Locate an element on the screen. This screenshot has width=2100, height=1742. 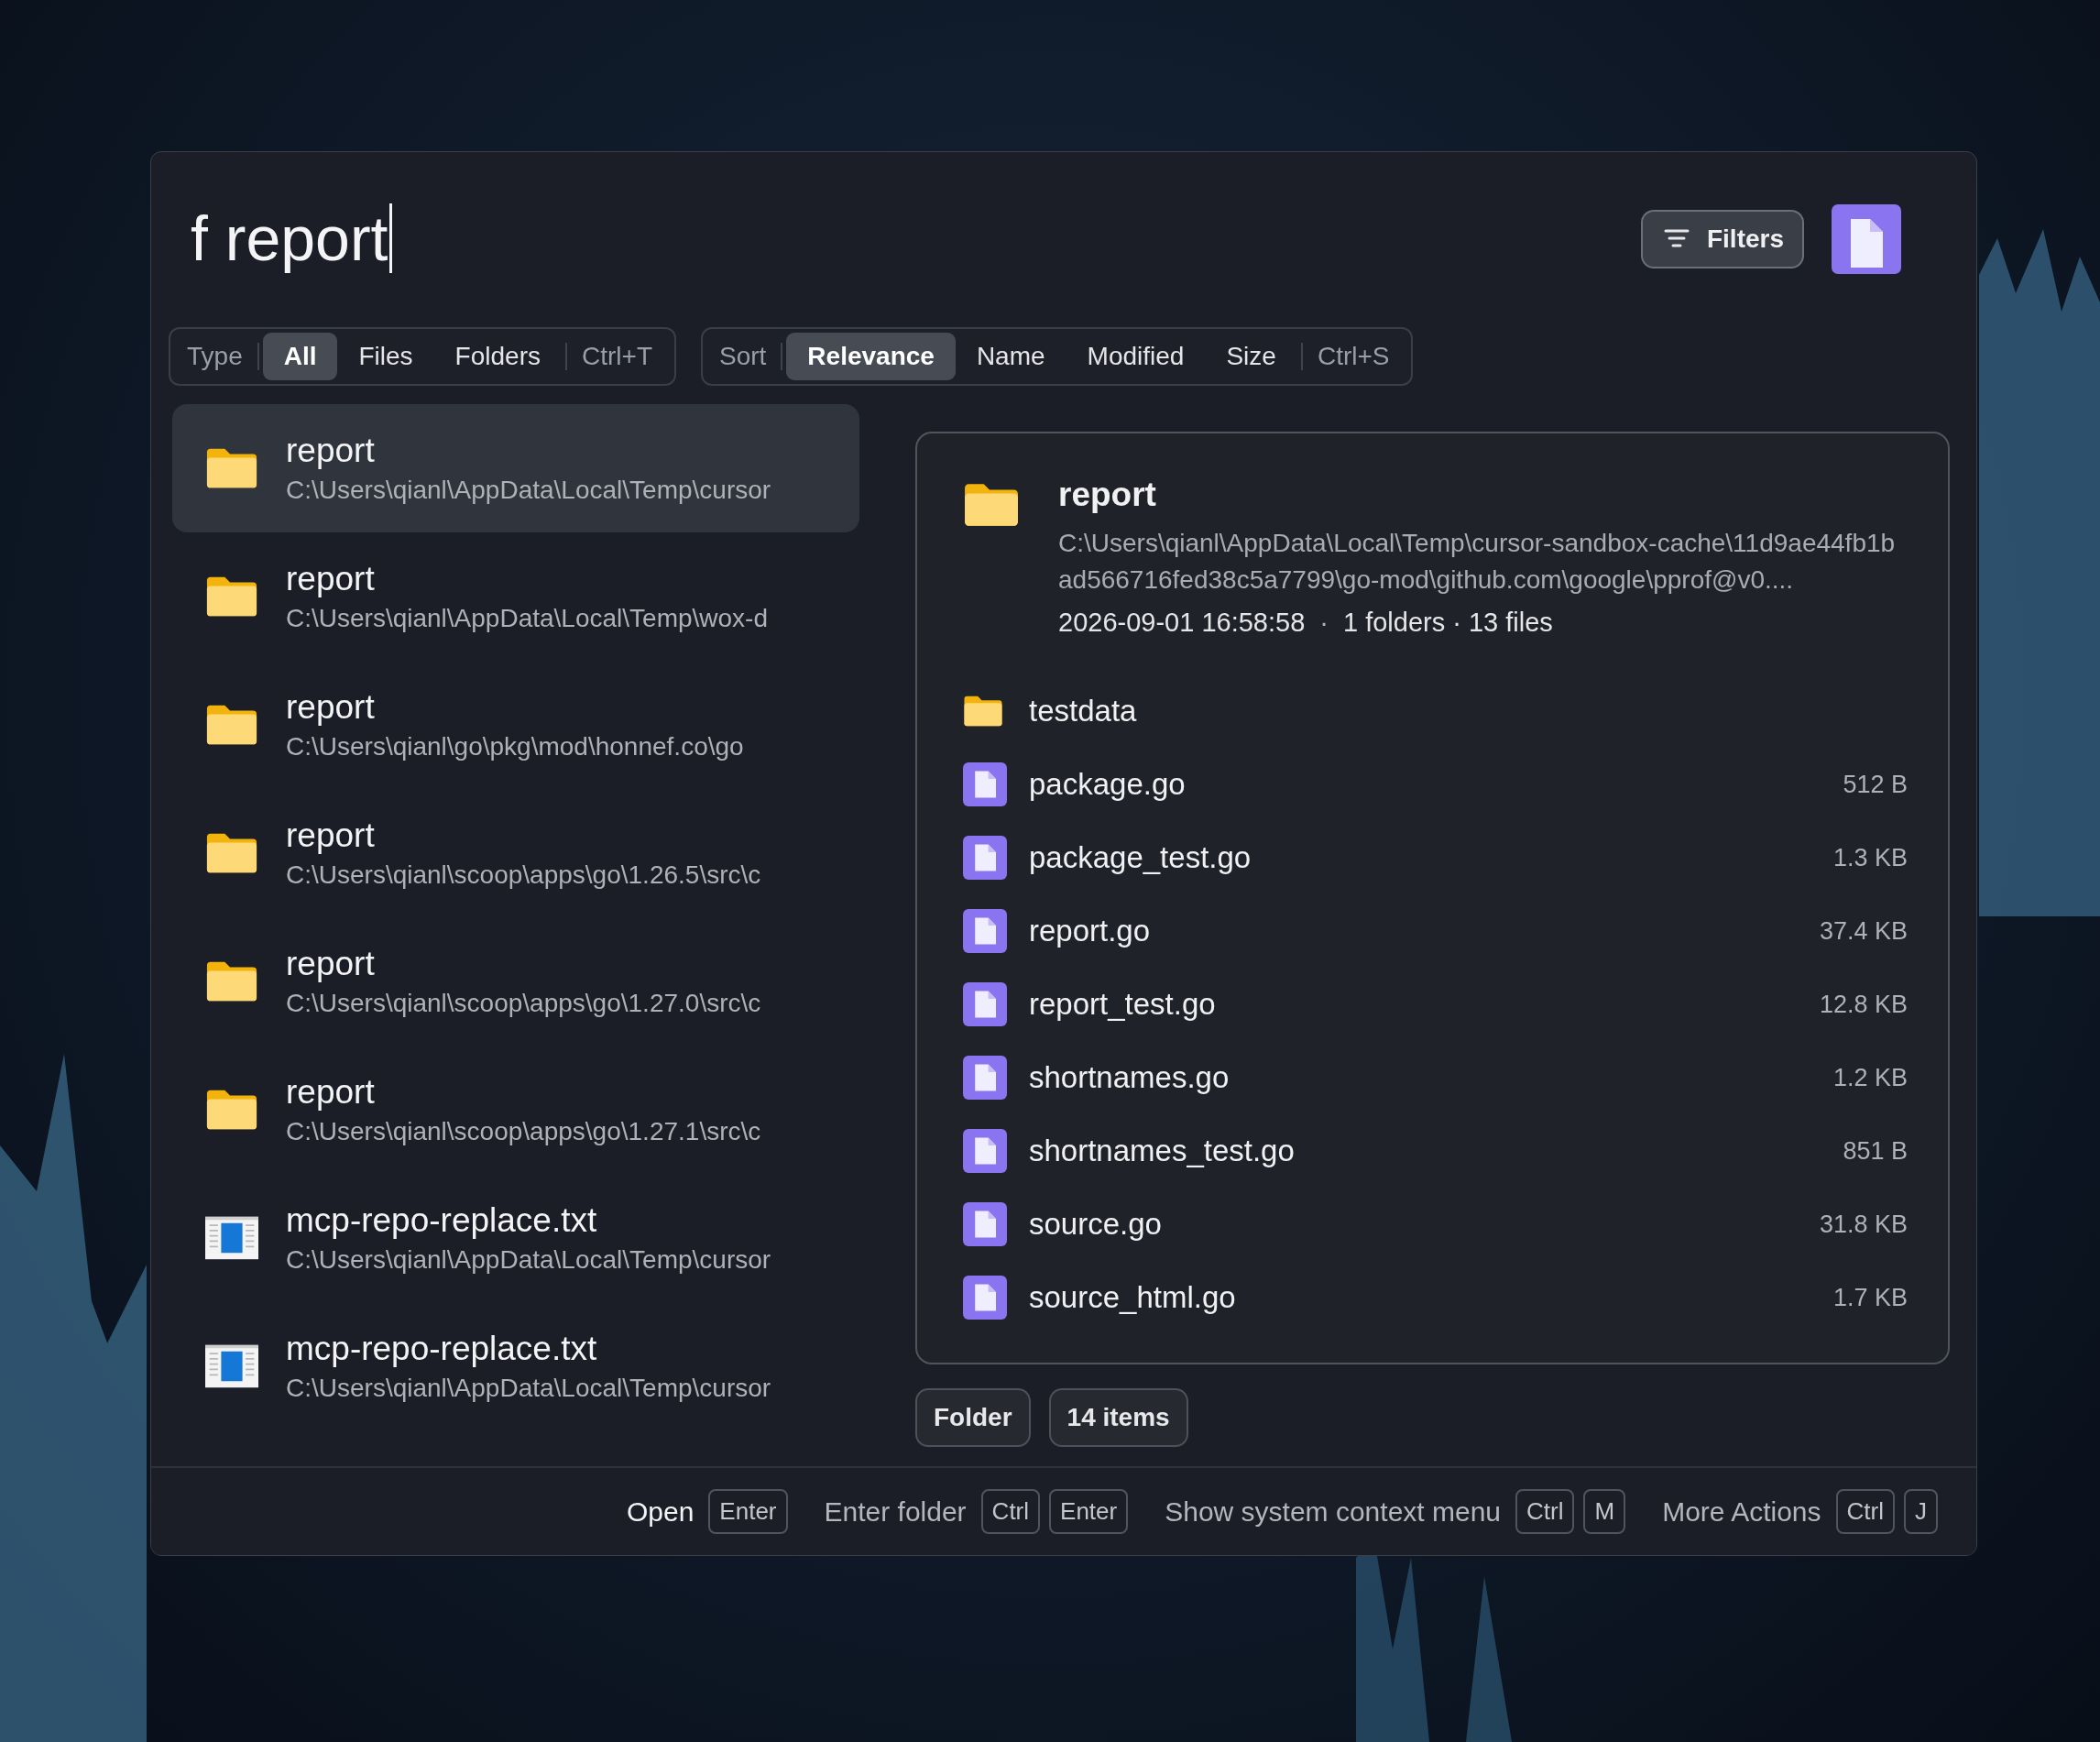
result-item: report C:\Users\qianl\AppData\Local\Temp\cursor is located at coordinates (515, 468).